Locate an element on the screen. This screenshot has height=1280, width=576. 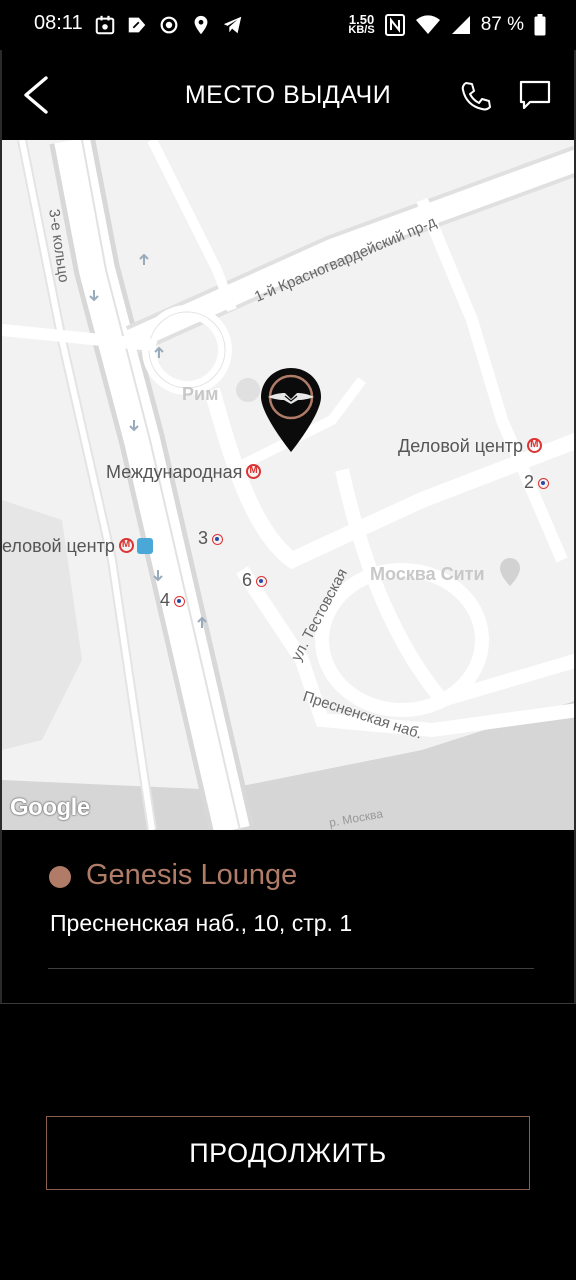
map-label-mezhdunarodnaya: Международная is located at coordinates (184, 472).